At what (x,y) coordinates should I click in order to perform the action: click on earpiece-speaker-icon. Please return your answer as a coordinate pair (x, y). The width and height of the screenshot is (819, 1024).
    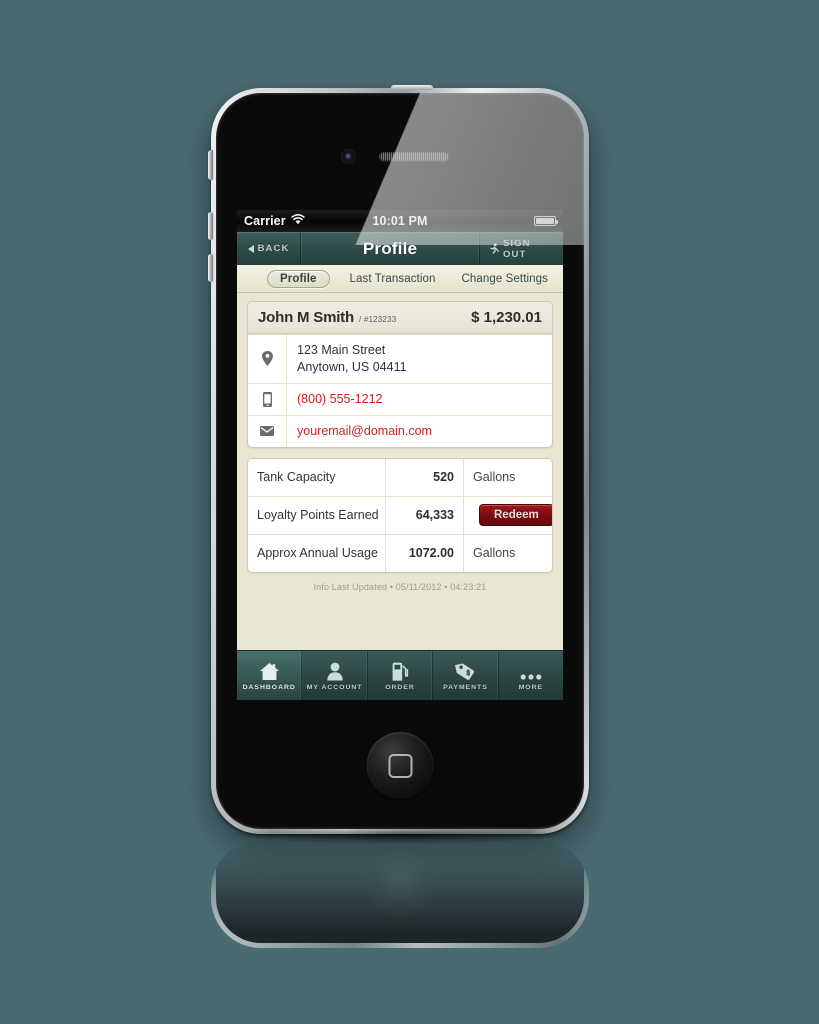
    Looking at the image, I should click on (414, 156).